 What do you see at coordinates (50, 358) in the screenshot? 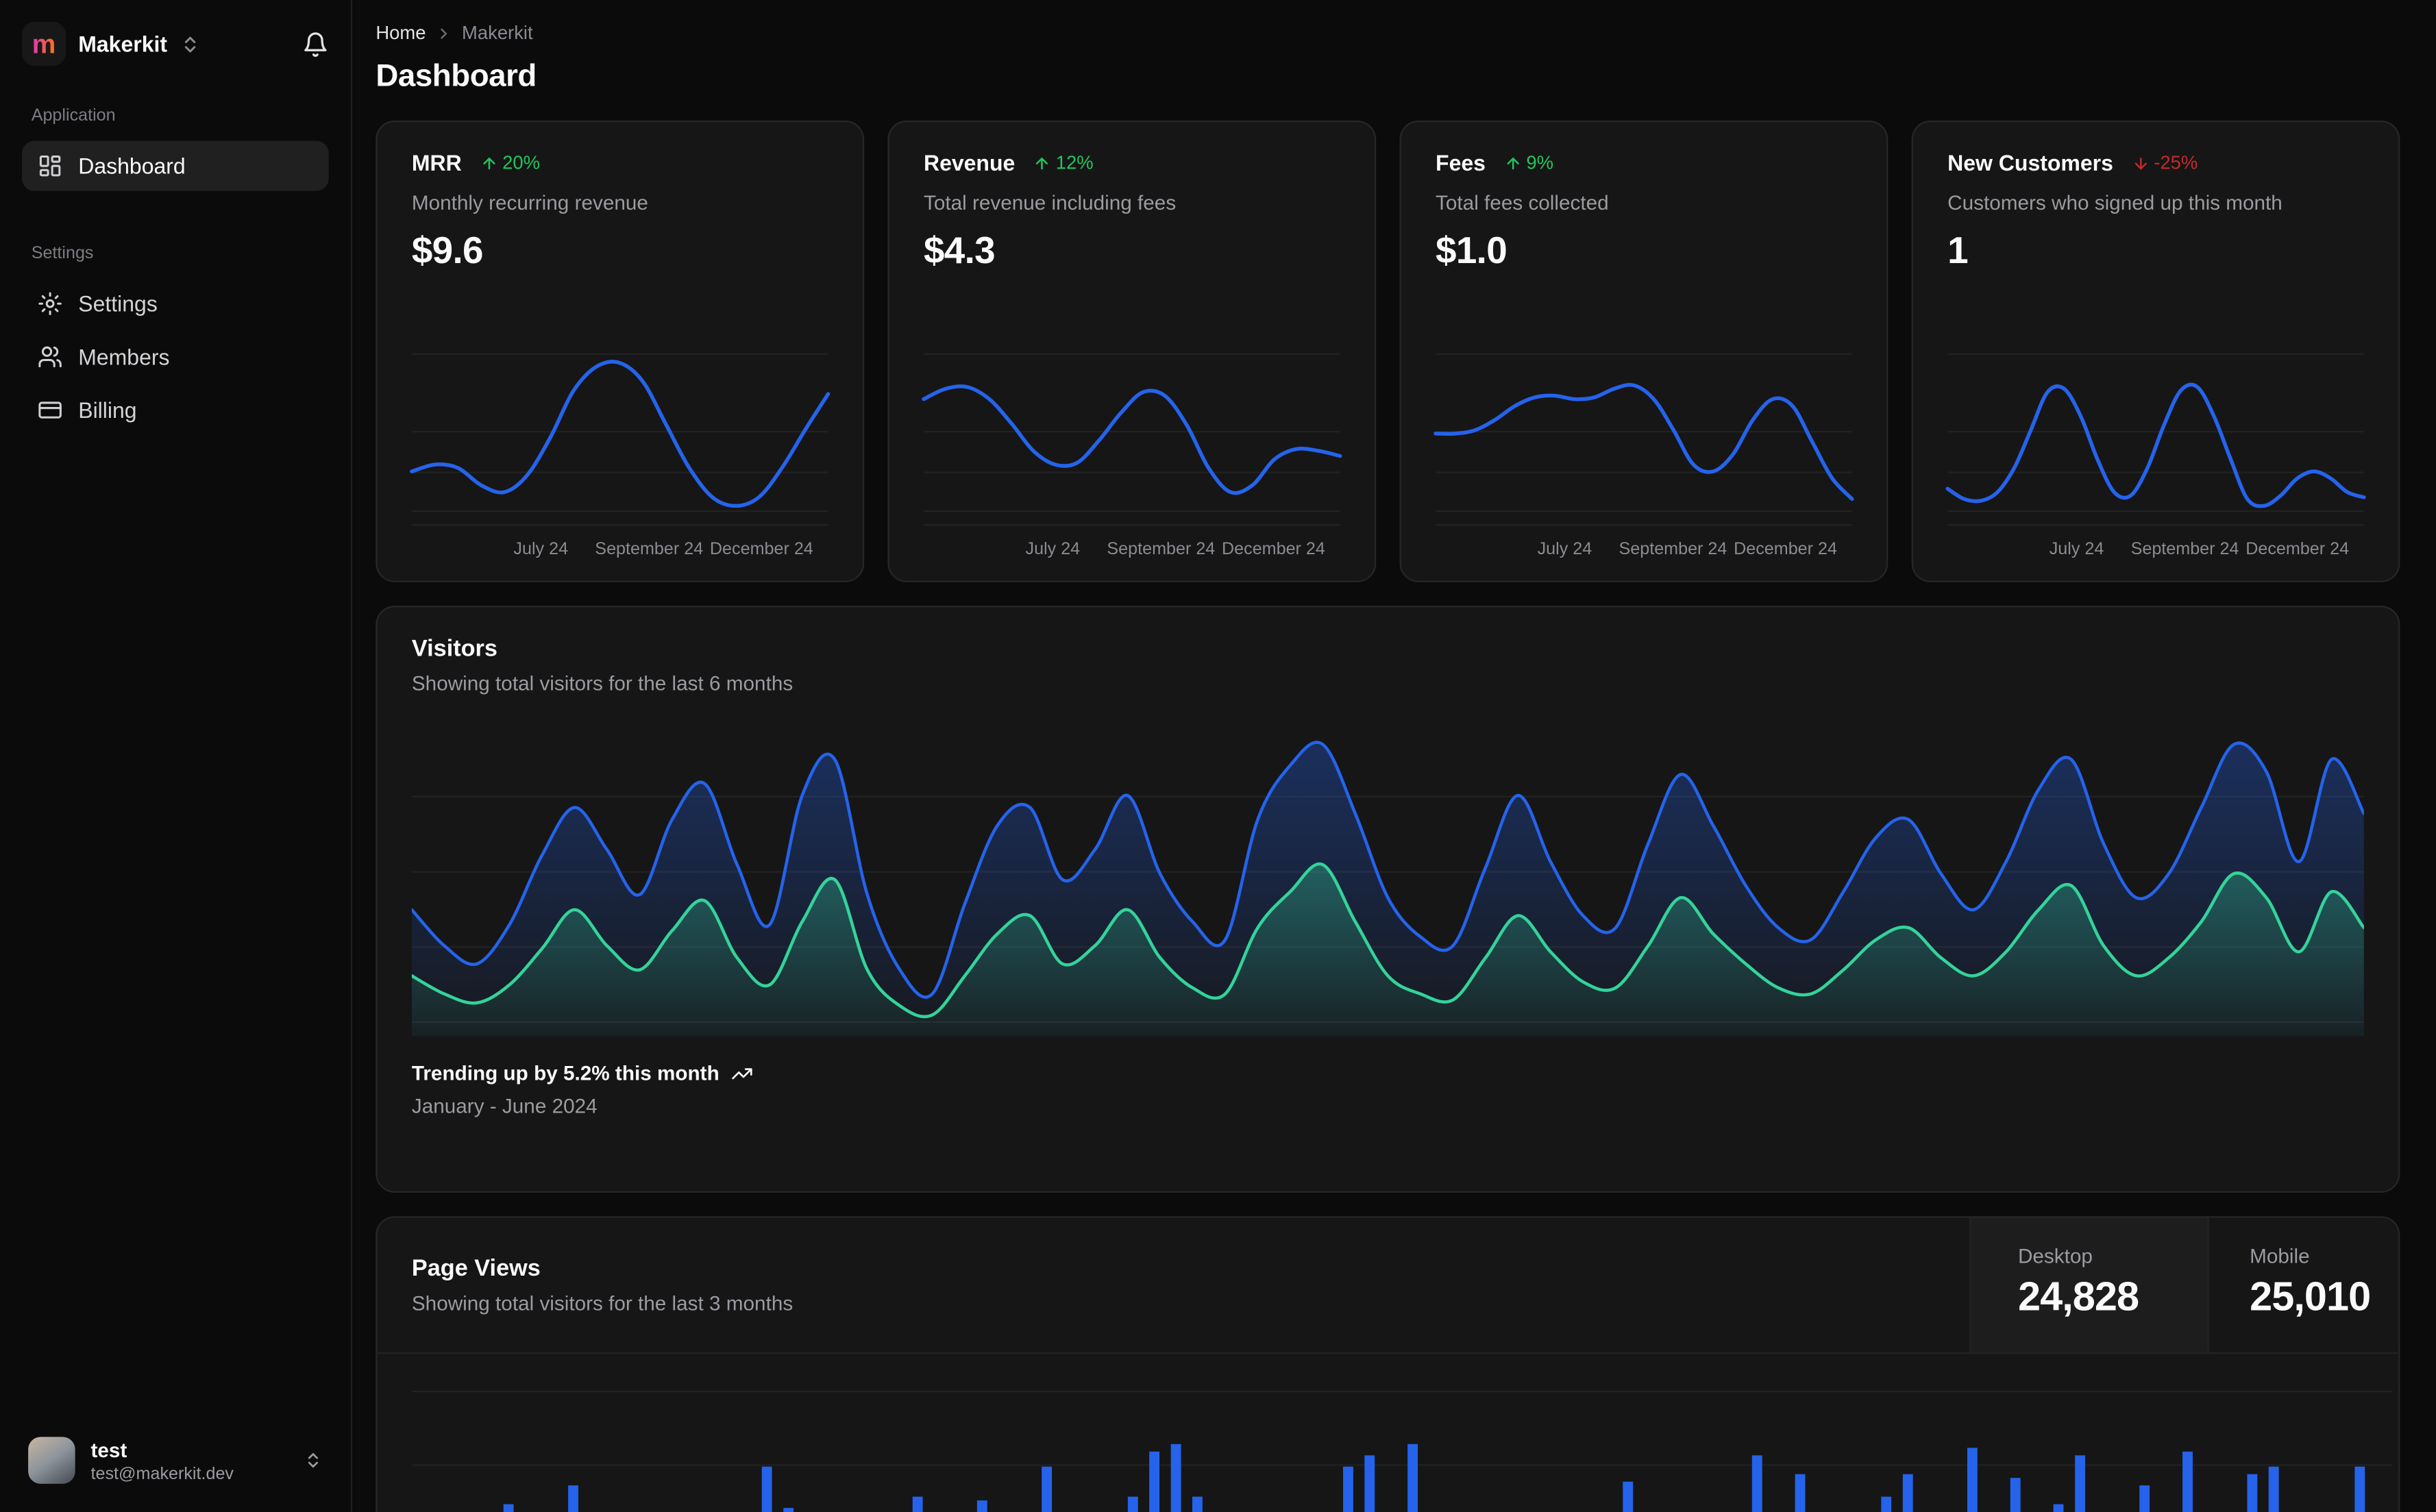
I see `users-icon` at bounding box center [50, 358].